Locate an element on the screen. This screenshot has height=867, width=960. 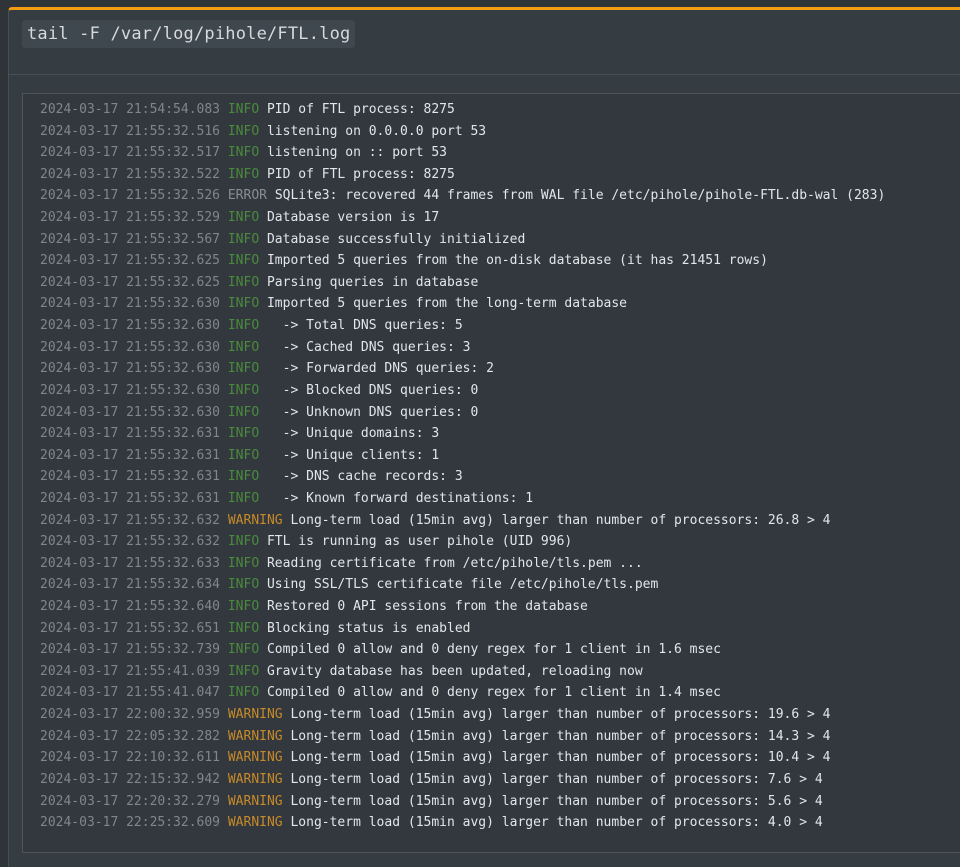
log-timestamp: 2024-03-17 22:10:32.611 is located at coordinates (130, 758).